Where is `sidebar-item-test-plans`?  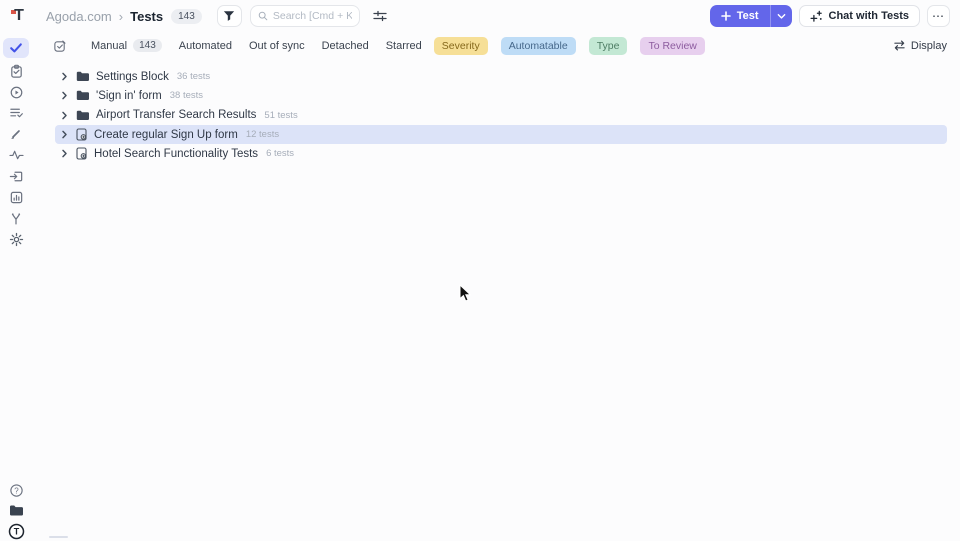
sidebar-item-test-plans is located at coordinates (16, 71).